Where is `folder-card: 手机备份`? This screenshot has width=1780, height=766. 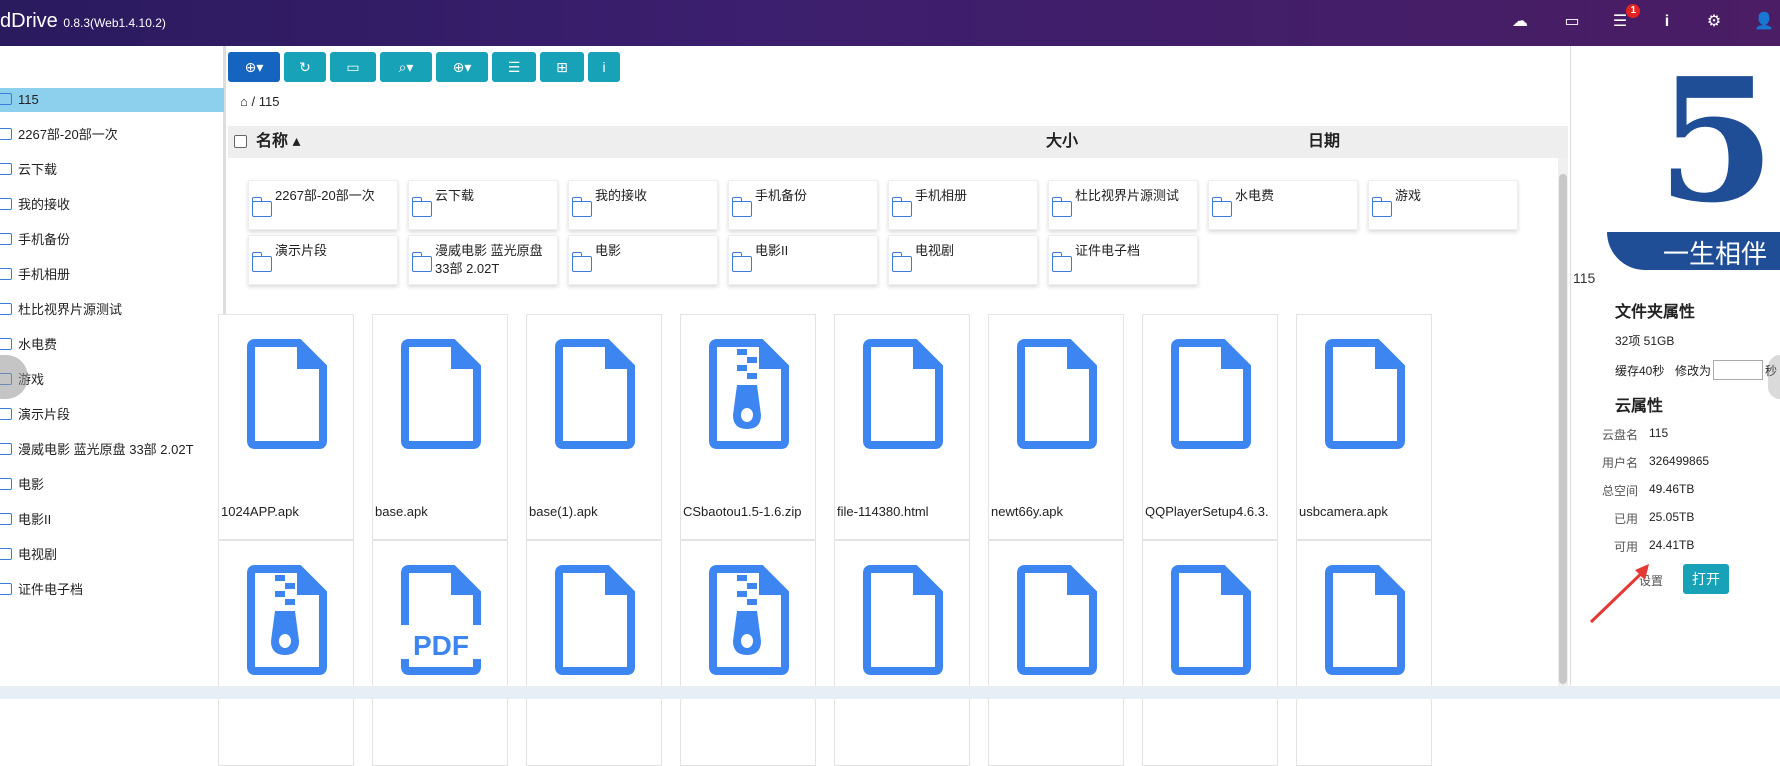
folder-card: 手机备份 is located at coordinates (803, 205).